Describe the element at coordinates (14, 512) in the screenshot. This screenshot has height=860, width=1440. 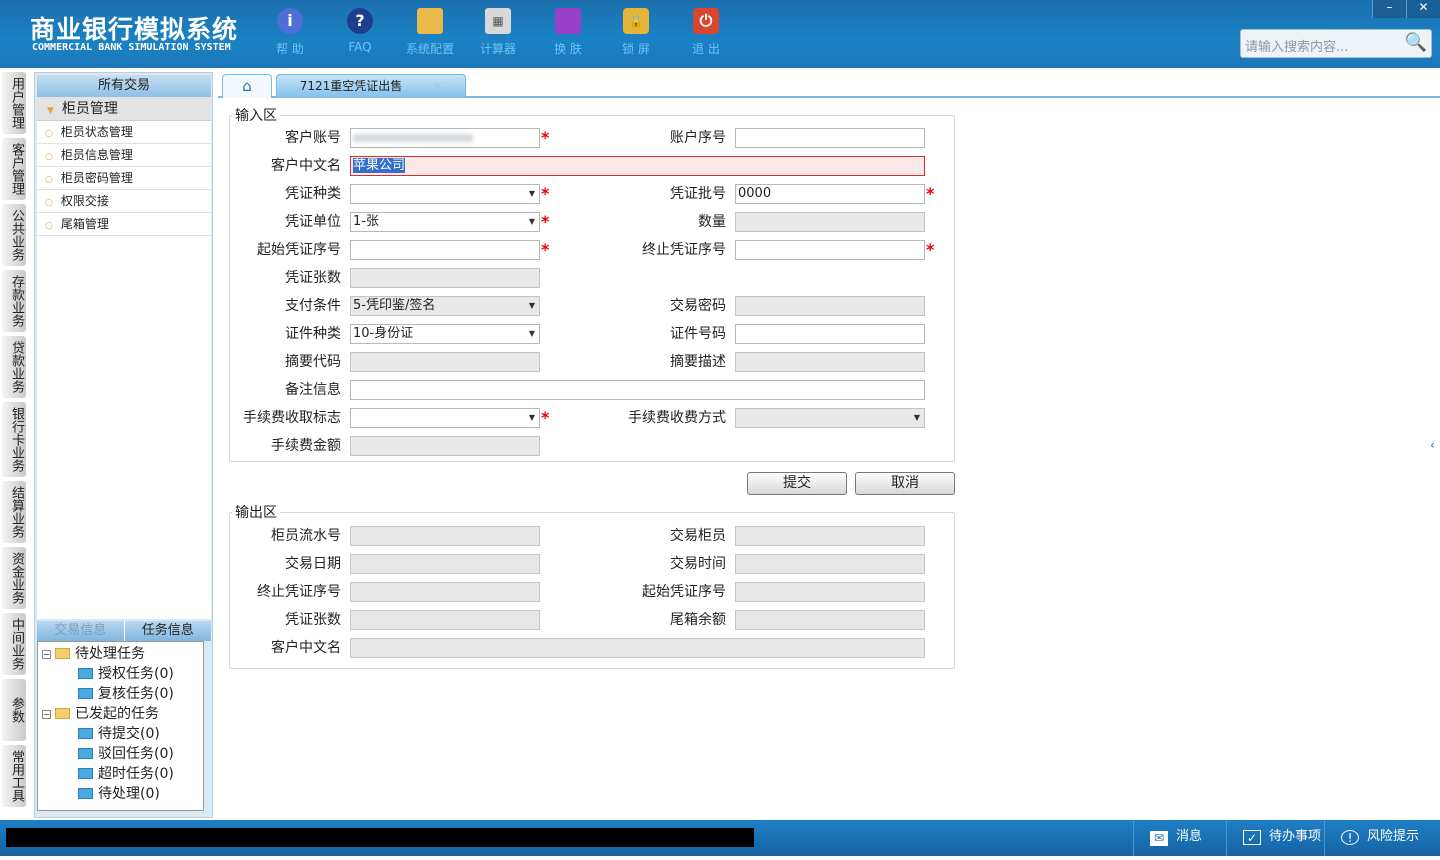
I see `module-tab-settlement: 结算业务` at that location.